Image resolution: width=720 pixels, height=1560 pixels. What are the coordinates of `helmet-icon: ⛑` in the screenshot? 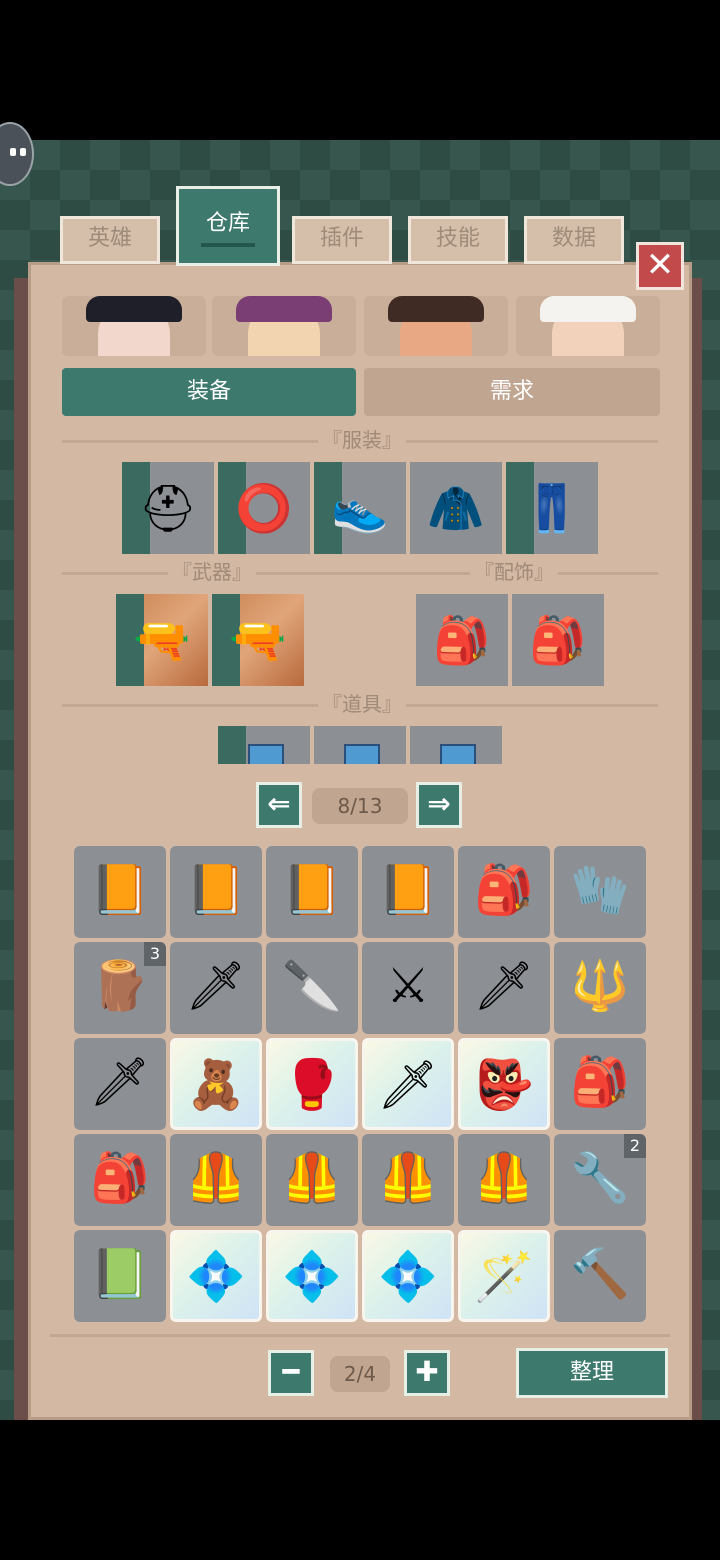 It's located at (168, 508).